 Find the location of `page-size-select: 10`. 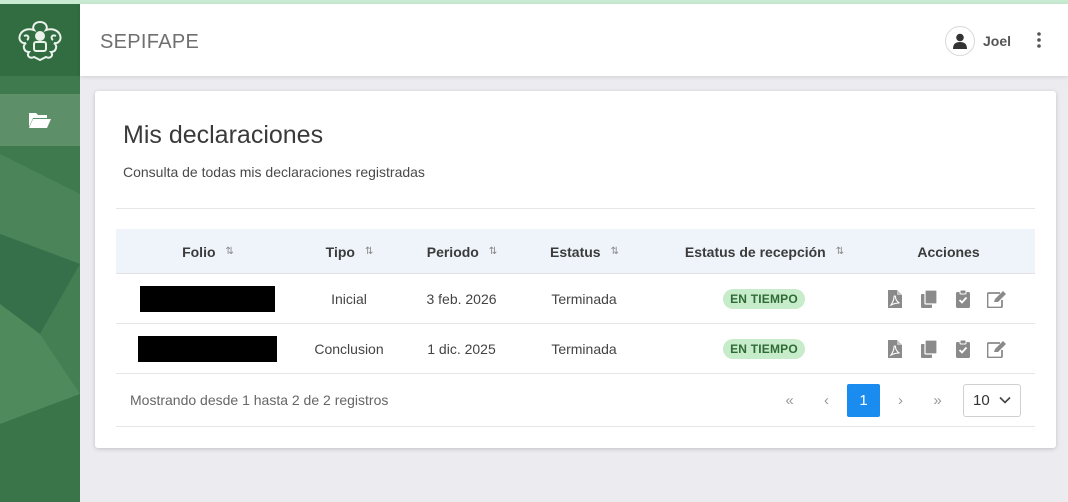

page-size-select: 10 is located at coordinates (992, 400).